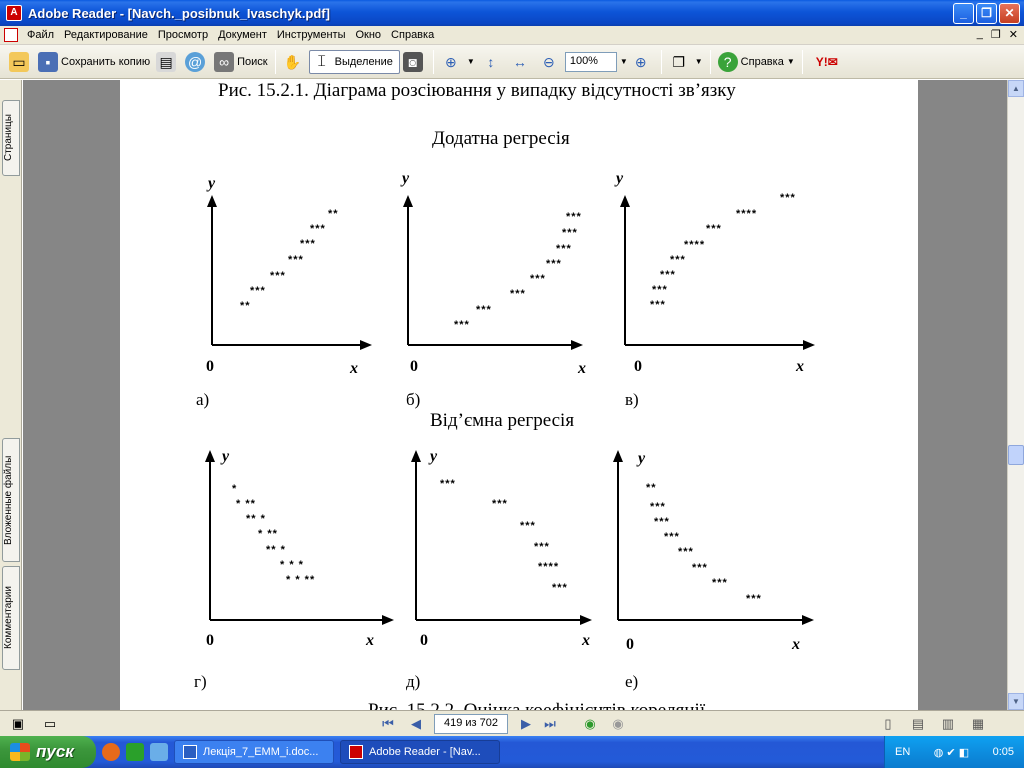 This screenshot has height=768, width=1024. Describe the element at coordinates (590, 724) in the screenshot. I see `back-button: ◉` at that location.